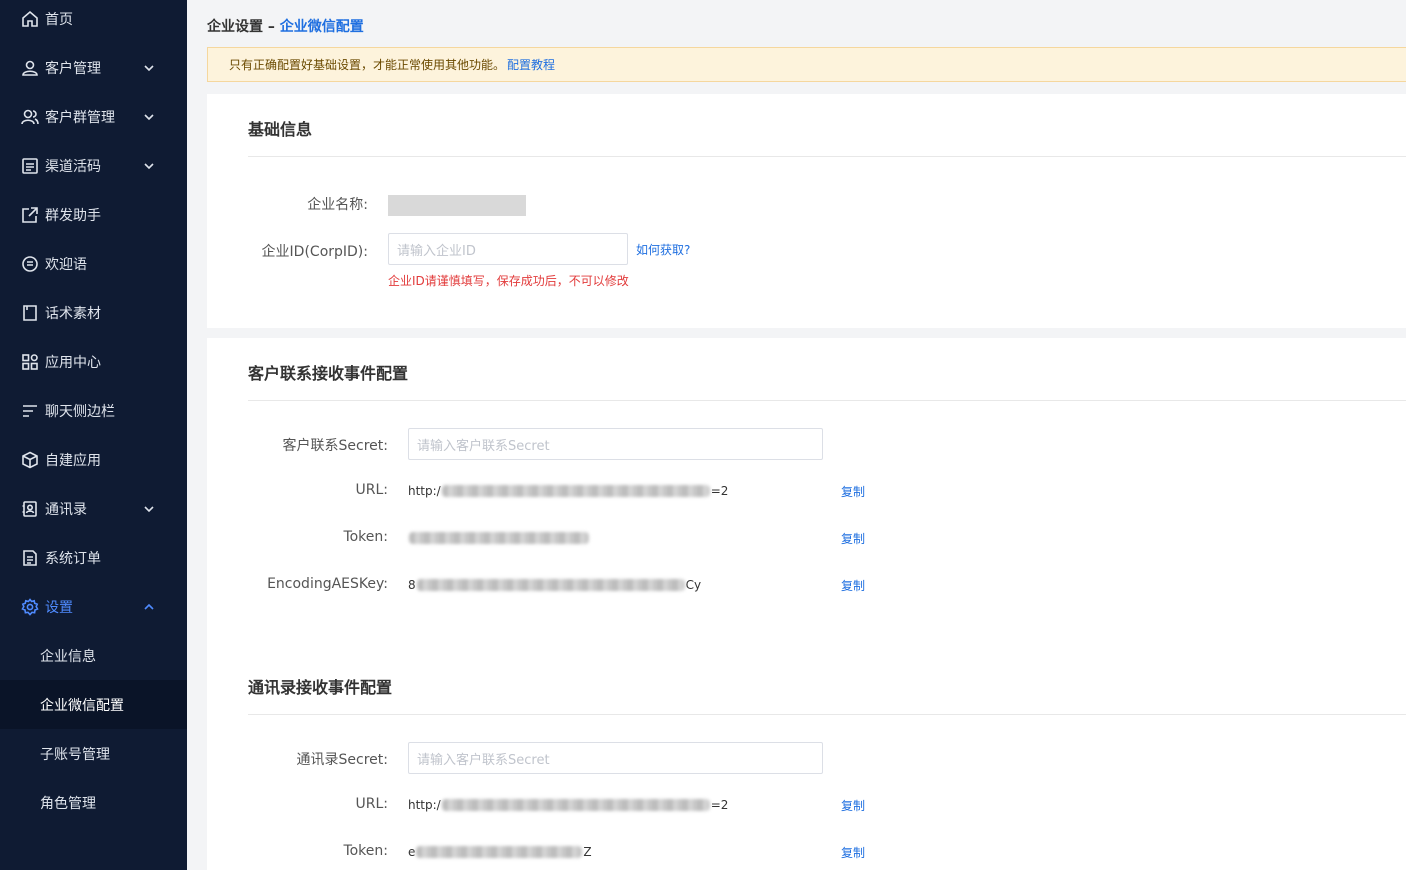 This screenshot has width=1406, height=870. What do you see at coordinates (80, 117) in the screenshot?
I see `sidebar-item-label: 客户群管理` at bounding box center [80, 117].